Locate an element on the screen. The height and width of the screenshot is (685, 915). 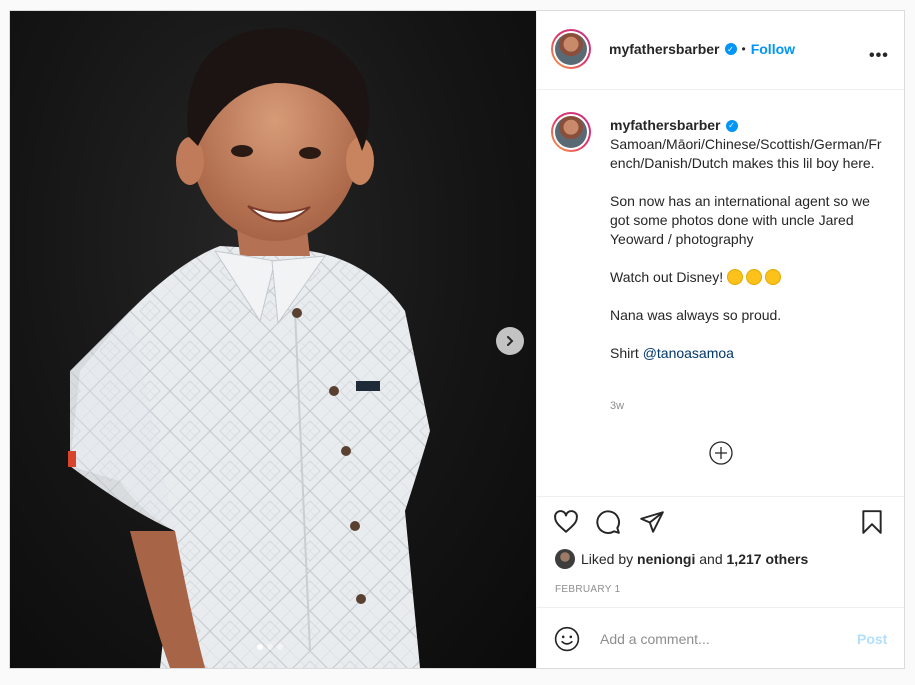
likes-text: Liked by neniongi and 1,217 others is located at coordinates (694, 559).